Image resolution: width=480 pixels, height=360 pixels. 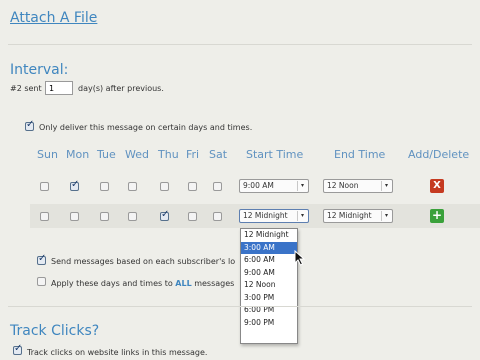 I want to click on dropdown-option: 12 Midnight, so click(x=269, y=235).